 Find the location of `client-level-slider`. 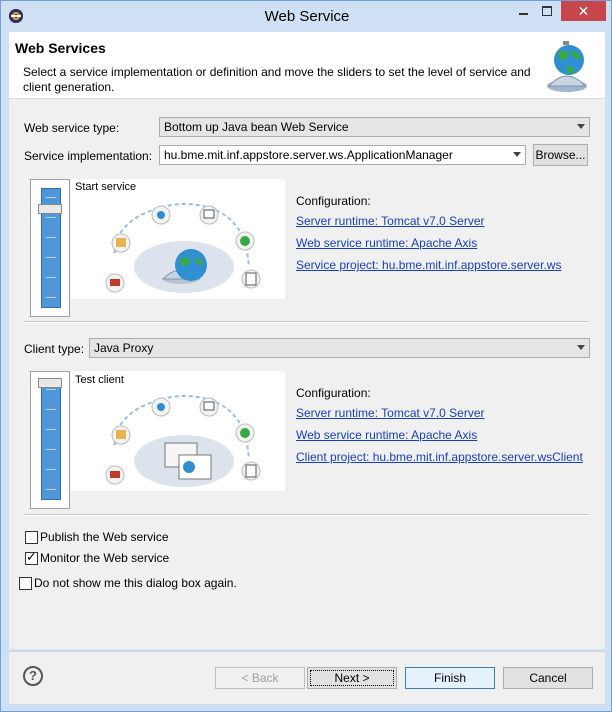

client-level-slider is located at coordinates (50, 440).